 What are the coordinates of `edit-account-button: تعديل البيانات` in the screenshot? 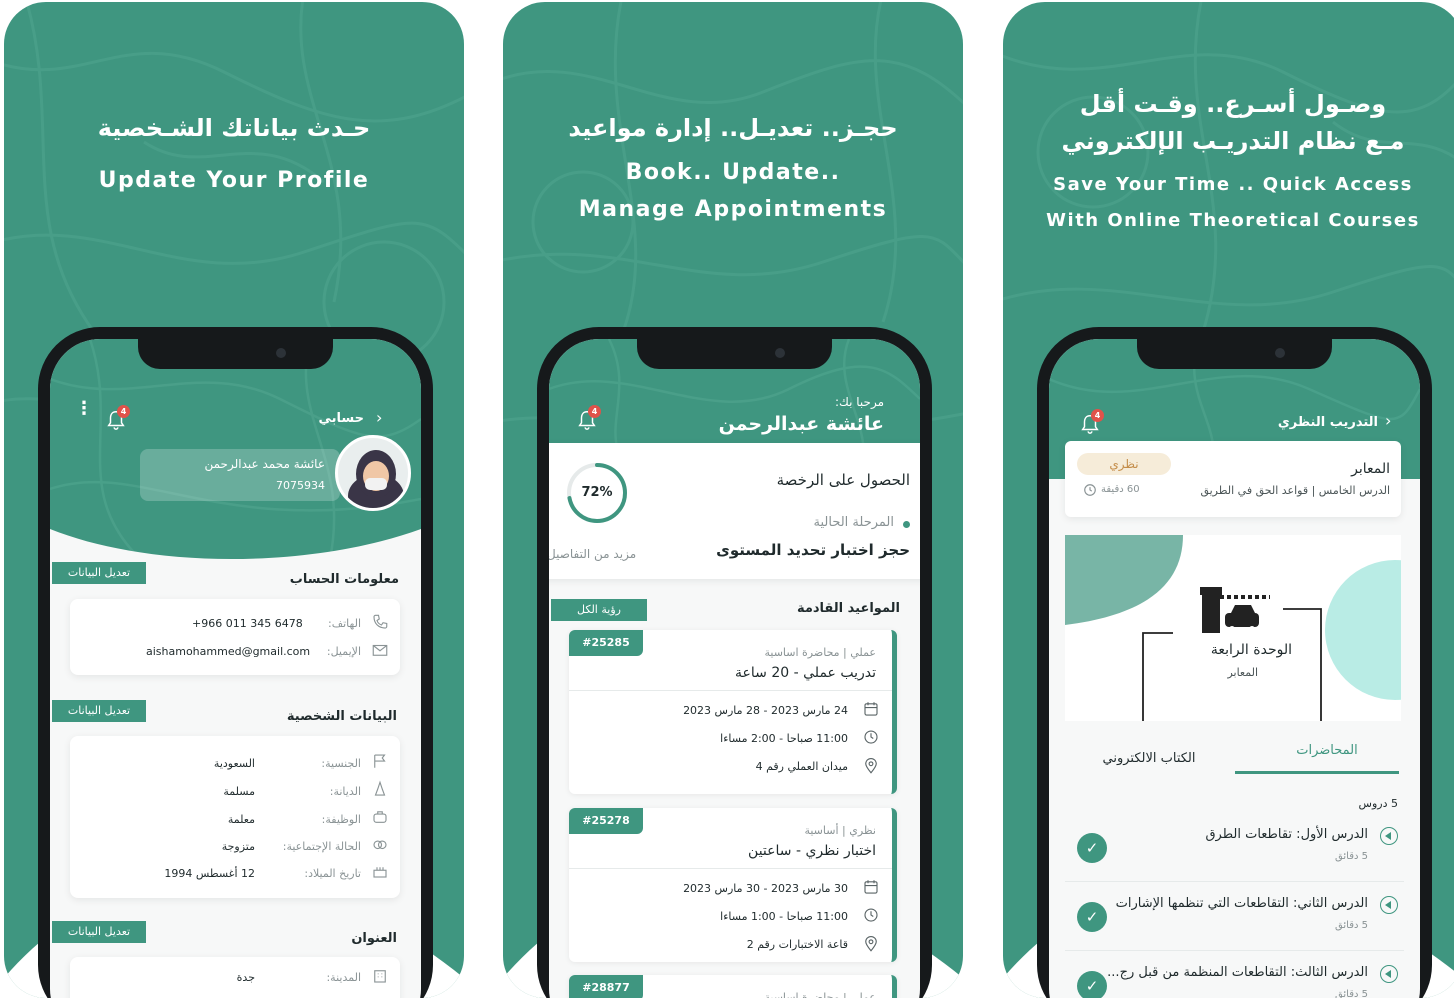 It's located at (99, 573).